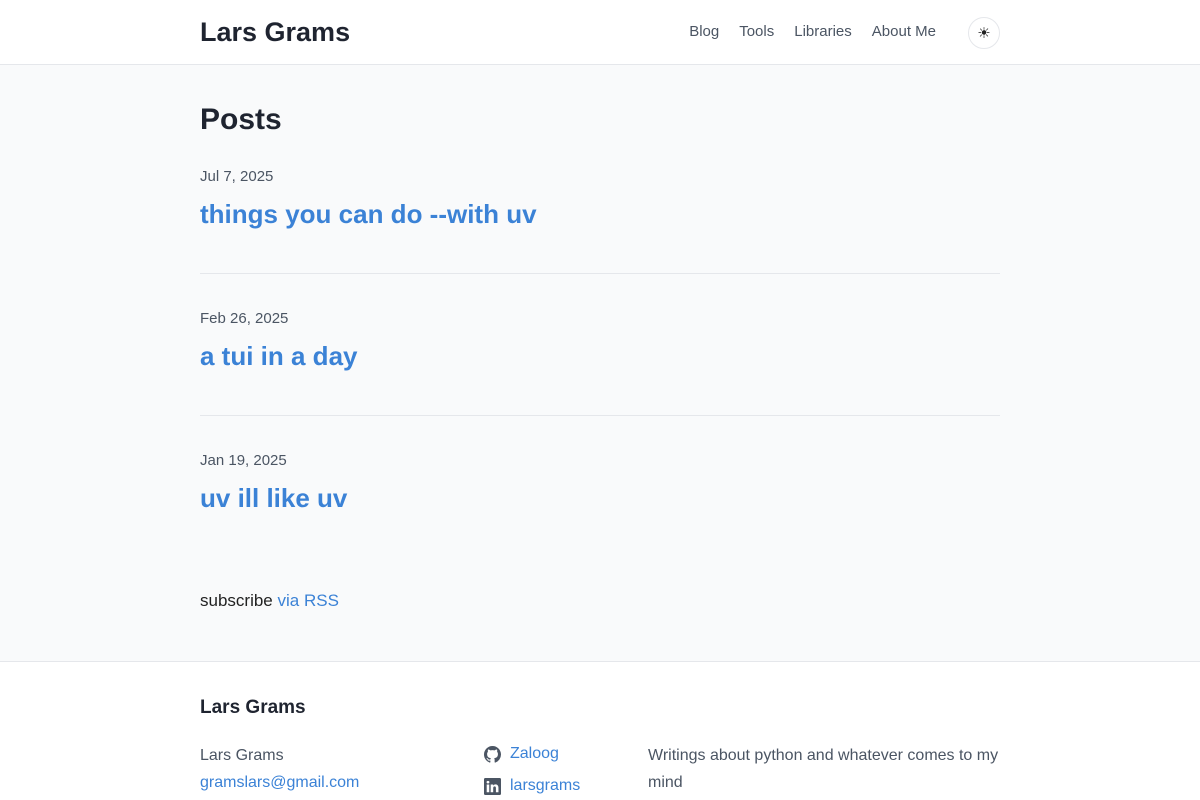 This screenshot has width=1200, height=800. I want to click on github-label: Zaloog, so click(534, 753).